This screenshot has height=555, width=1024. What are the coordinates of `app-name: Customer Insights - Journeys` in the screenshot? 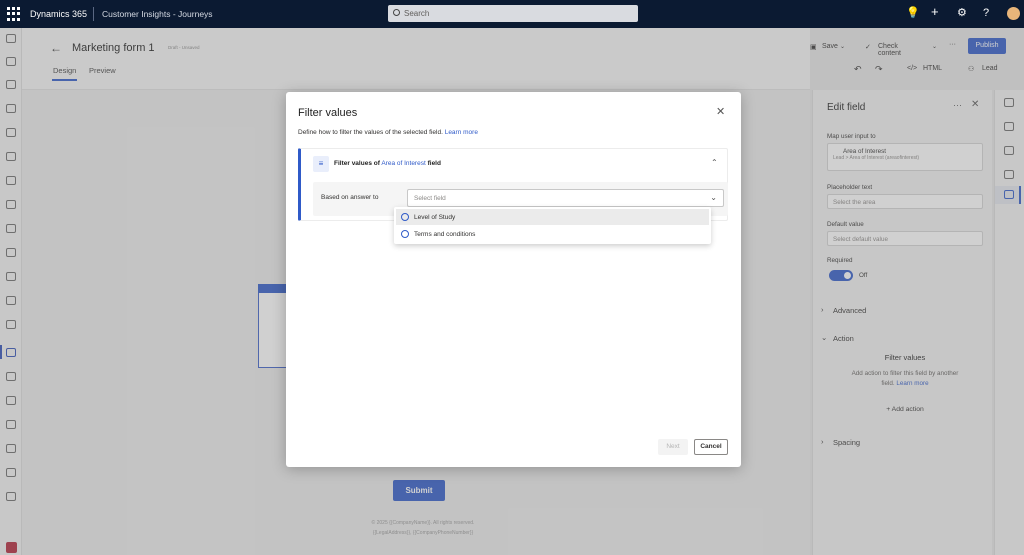 It's located at (157, 14).